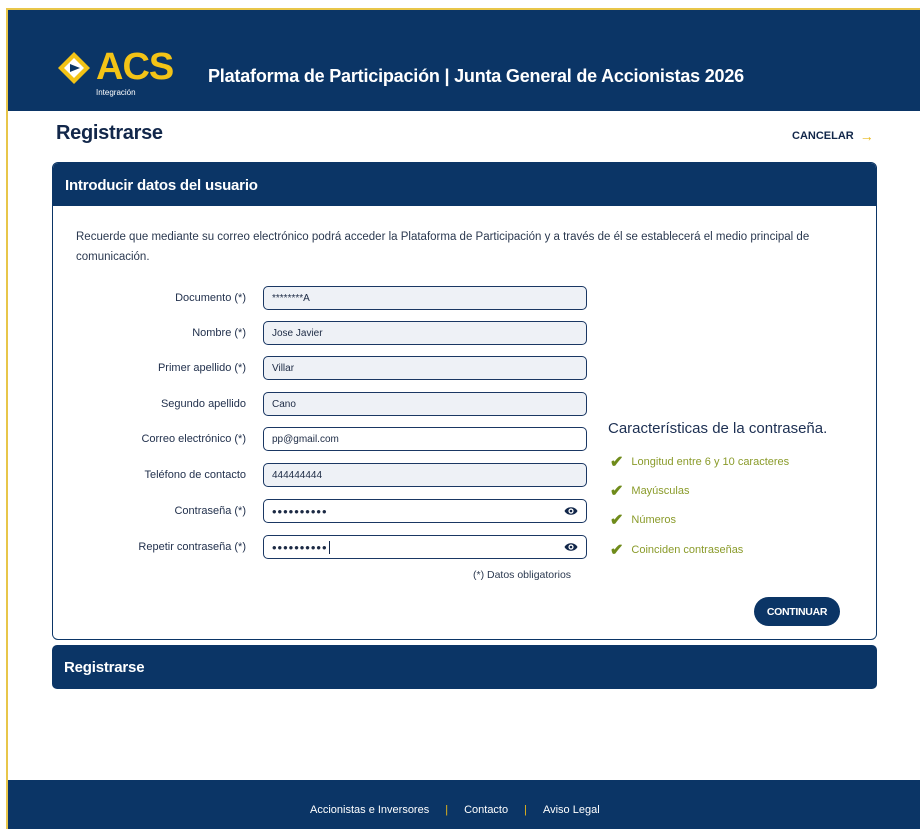  What do you see at coordinates (203, 404) in the screenshot?
I see `field-label: Segundo apellido` at bounding box center [203, 404].